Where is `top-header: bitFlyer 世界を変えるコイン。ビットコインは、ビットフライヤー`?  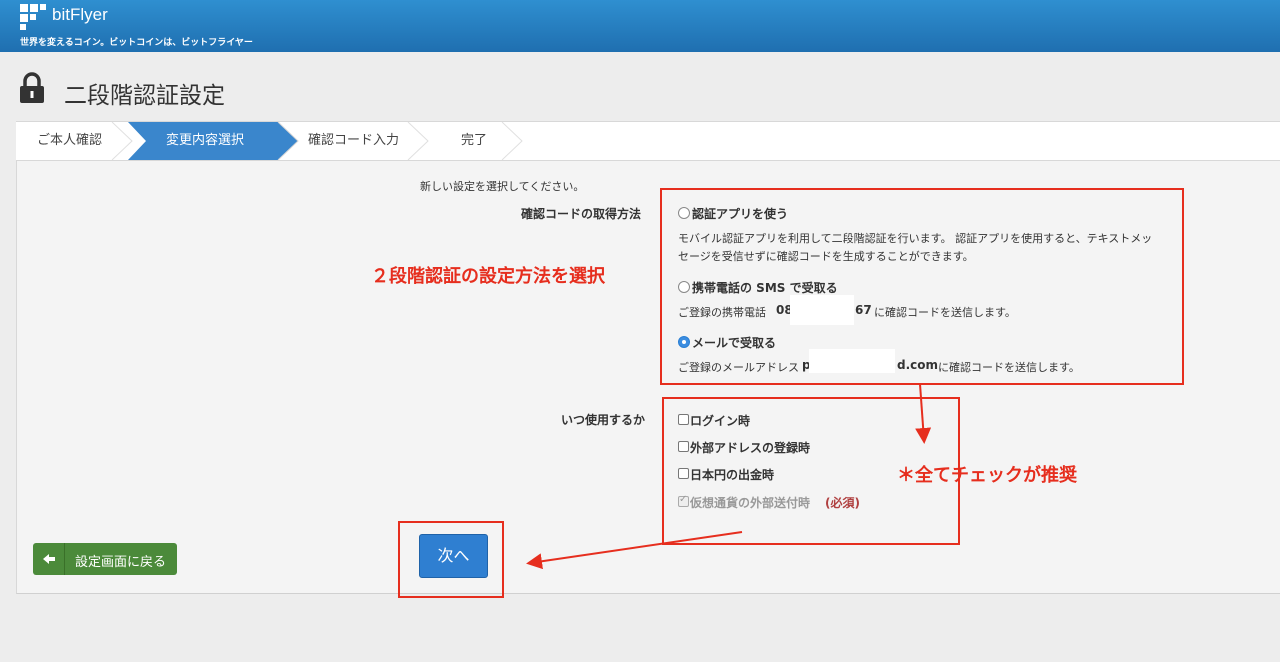 top-header: bitFlyer 世界を変えるコイン。ビットコインは、ビットフライヤー is located at coordinates (640, 26).